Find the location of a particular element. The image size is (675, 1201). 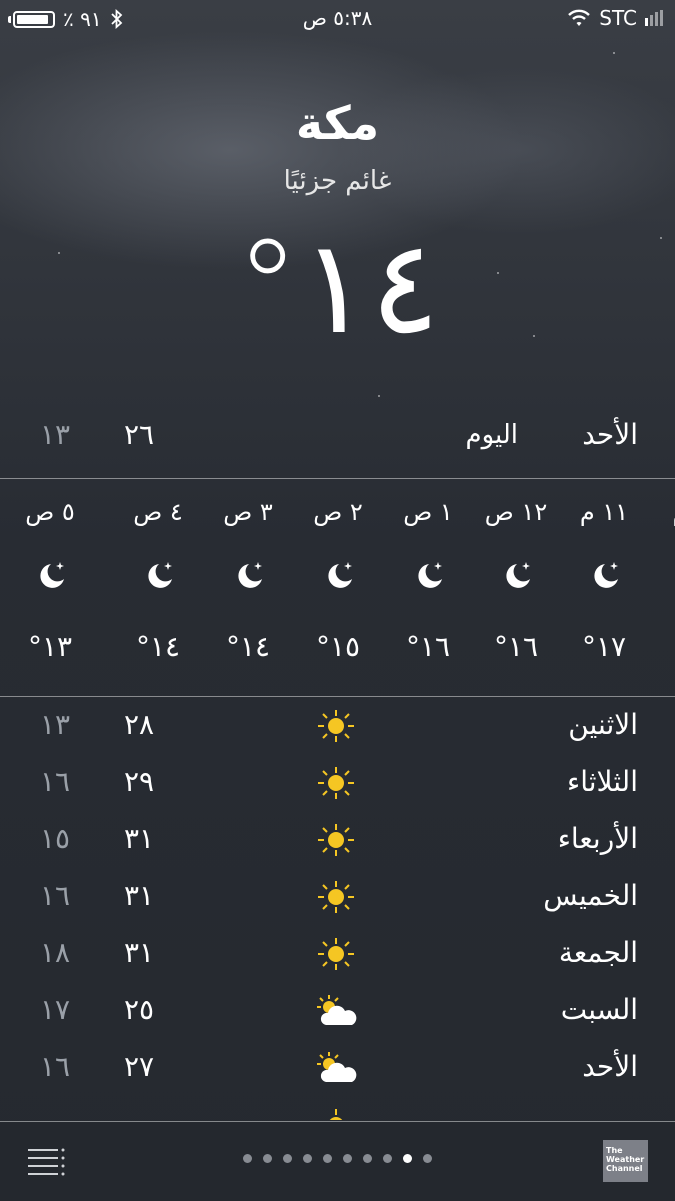

hourly-temp: °١٧ is located at coordinates (604, 646).